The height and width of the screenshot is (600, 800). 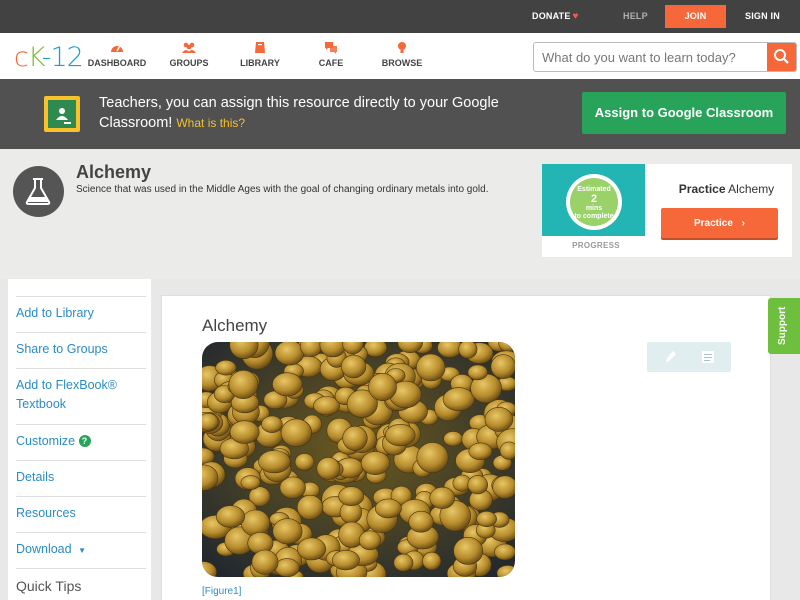 I want to click on practice-button-label: Practice, so click(x=713, y=223).